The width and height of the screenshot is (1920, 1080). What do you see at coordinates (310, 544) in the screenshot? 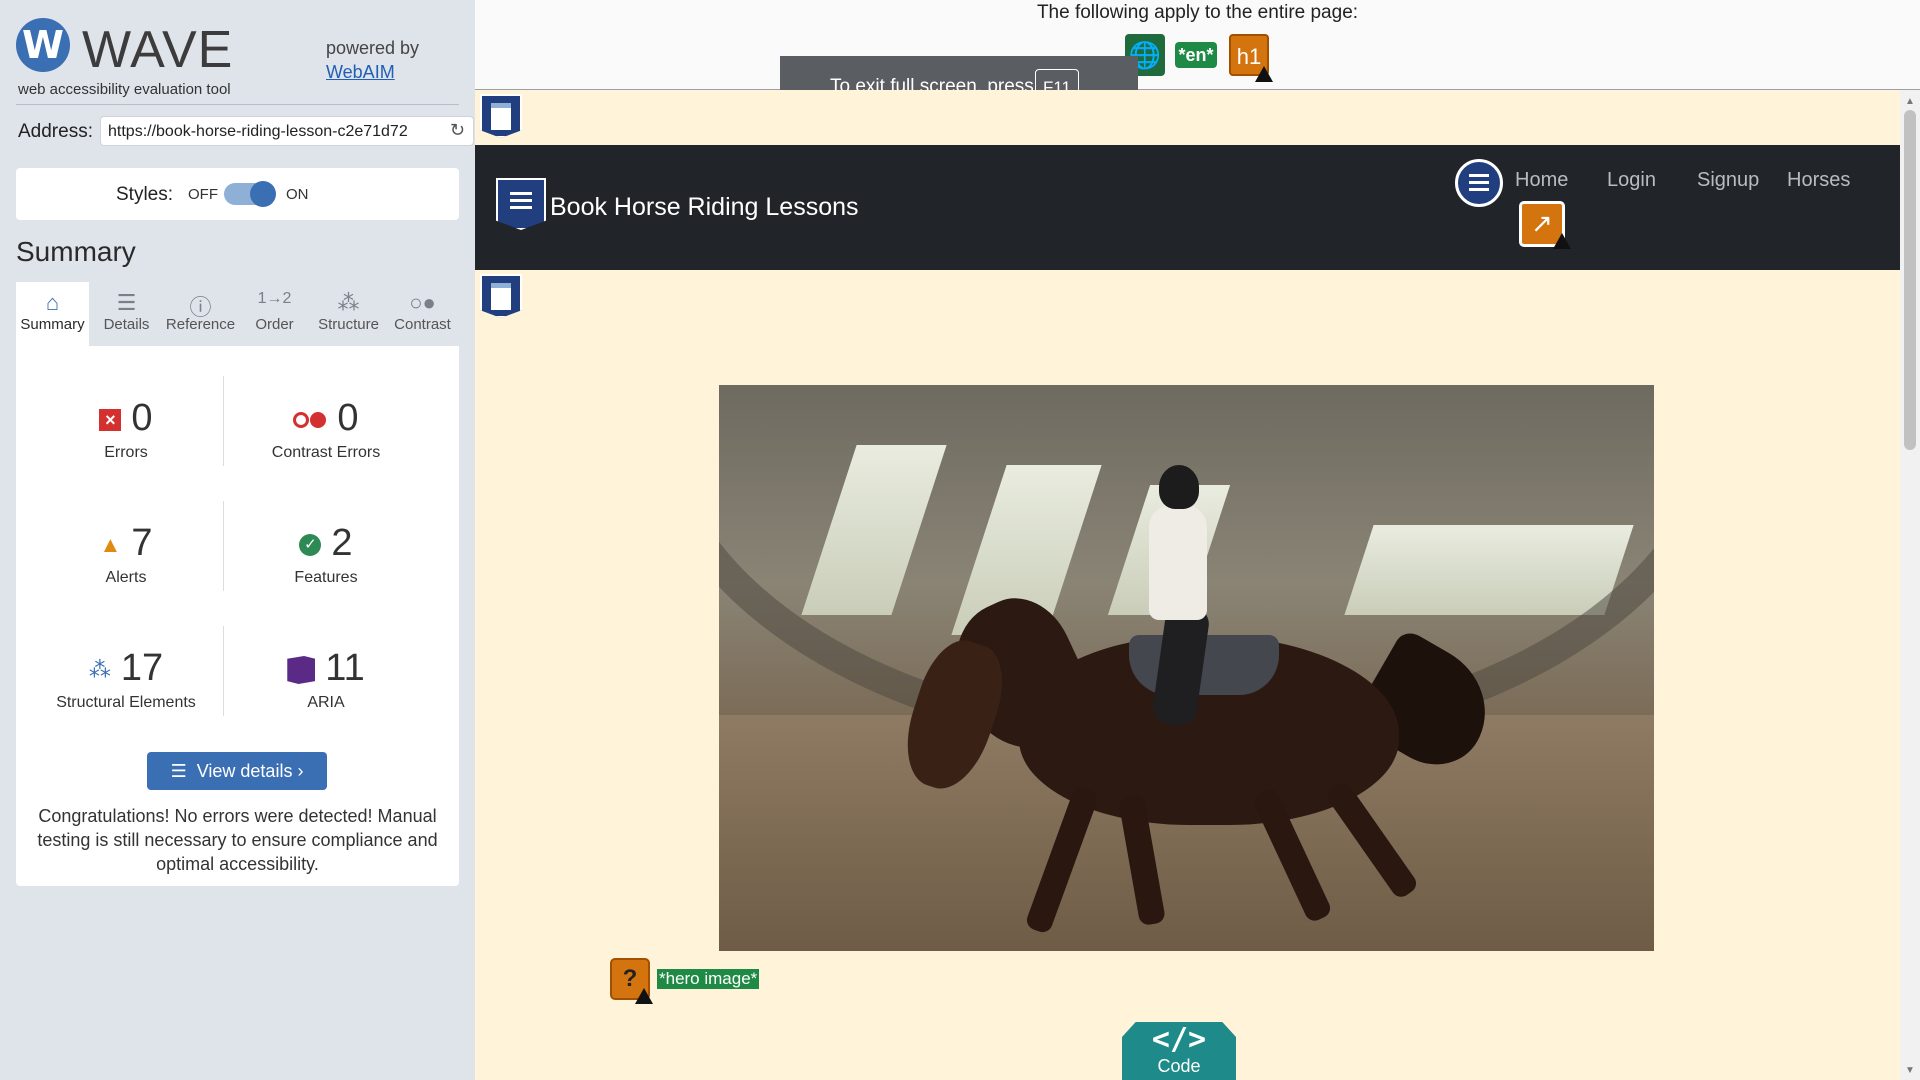
I see `feature-check-icon: ✓` at bounding box center [310, 544].